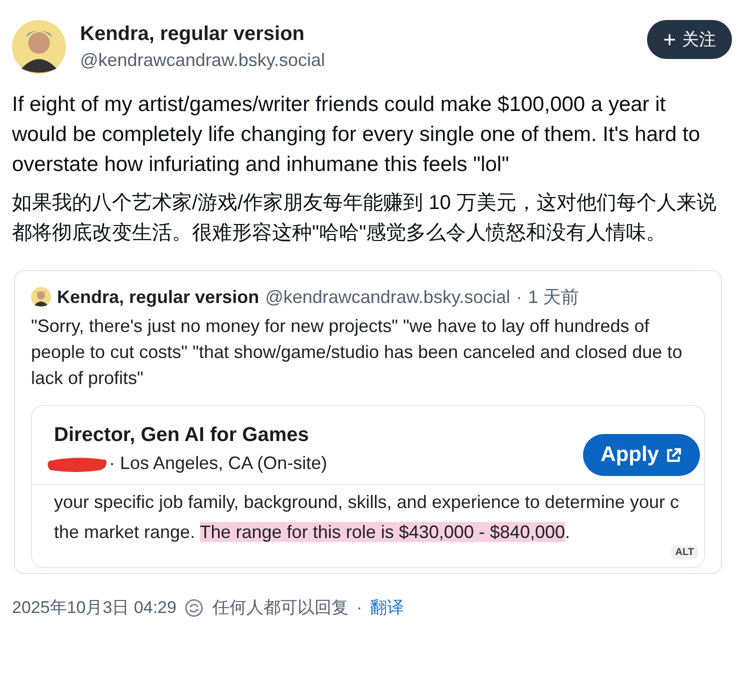 This screenshot has width=746, height=692. What do you see at coordinates (218, 463) in the screenshot?
I see `job-location: · Los Angeles, CA (On-site)` at bounding box center [218, 463].